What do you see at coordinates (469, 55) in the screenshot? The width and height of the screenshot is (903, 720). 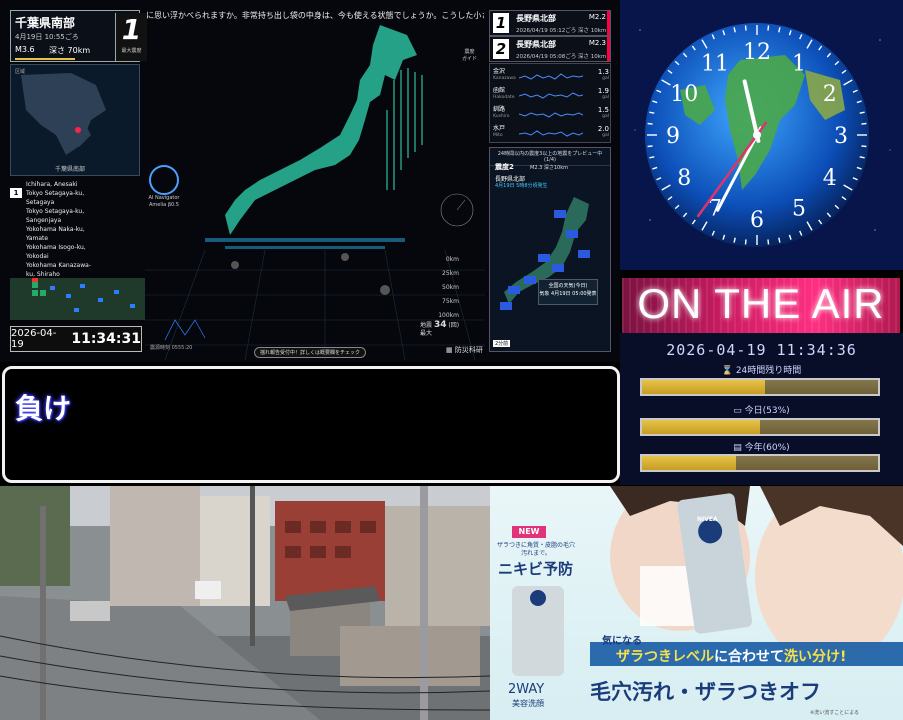 I see `intensity-guide: 震度 ガイド` at bounding box center [469, 55].